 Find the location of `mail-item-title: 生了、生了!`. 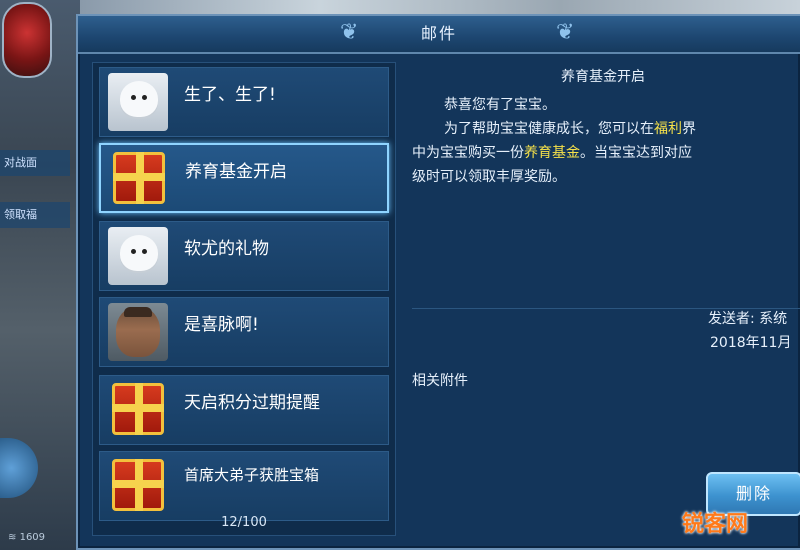

mail-item-title: 生了、生了! is located at coordinates (230, 95).